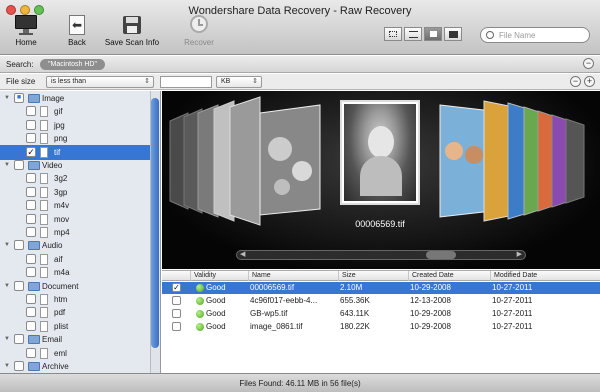 This screenshot has height=392, width=600. What do you see at coordinates (355, 300) in the screenshot?
I see `cell-size: 655.36K` at bounding box center [355, 300].